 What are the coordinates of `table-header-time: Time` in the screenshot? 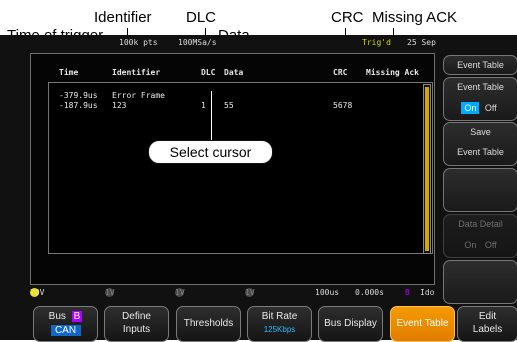 It's located at (69, 72).